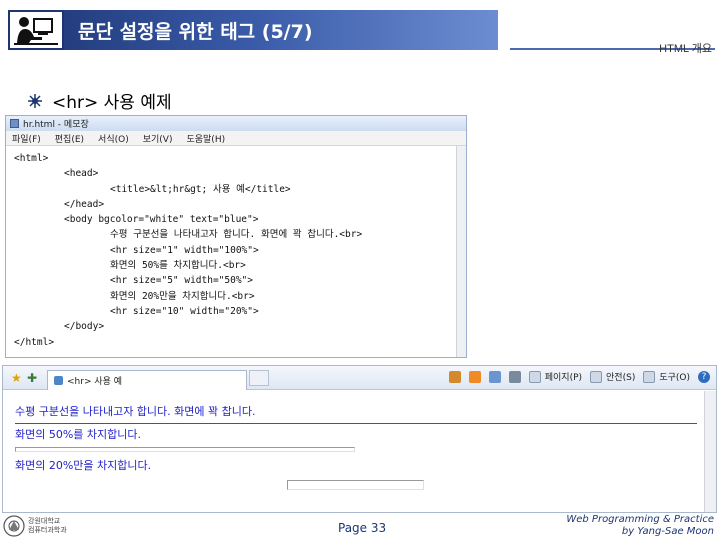 This screenshot has height=540, width=720. What do you see at coordinates (14, 526) in the screenshot?
I see `university-emblem-icon` at bounding box center [14, 526].